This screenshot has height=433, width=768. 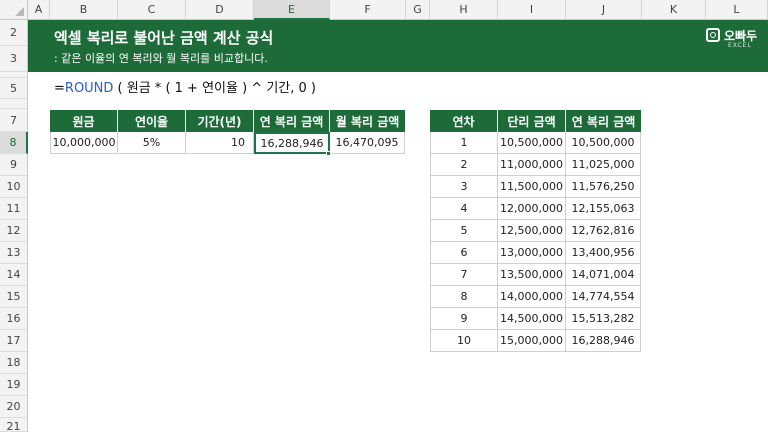 What do you see at coordinates (84, 143) in the screenshot?
I see `left-cell-principal: 10,000,000` at bounding box center [84, 143].